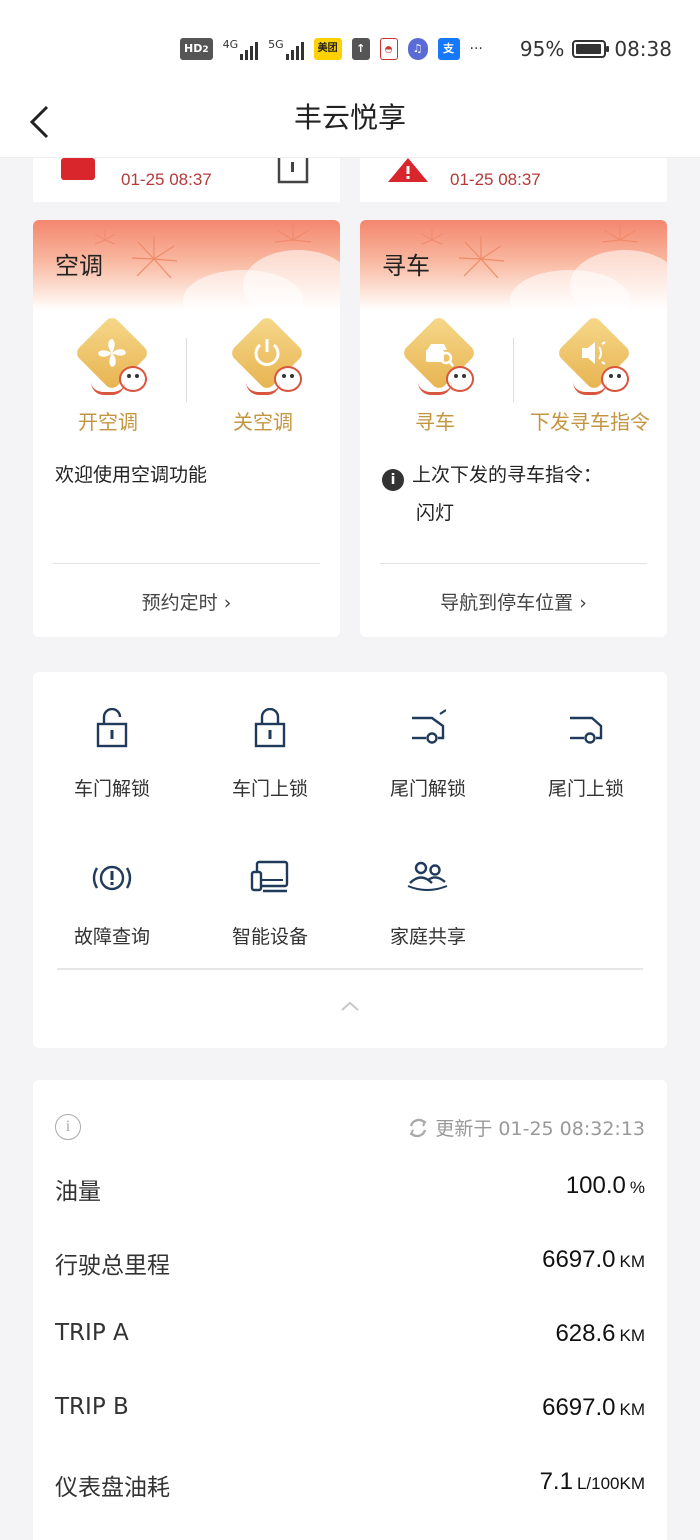 The image size is (700, 1540). I want to click on power-icon, so click(267, 355).